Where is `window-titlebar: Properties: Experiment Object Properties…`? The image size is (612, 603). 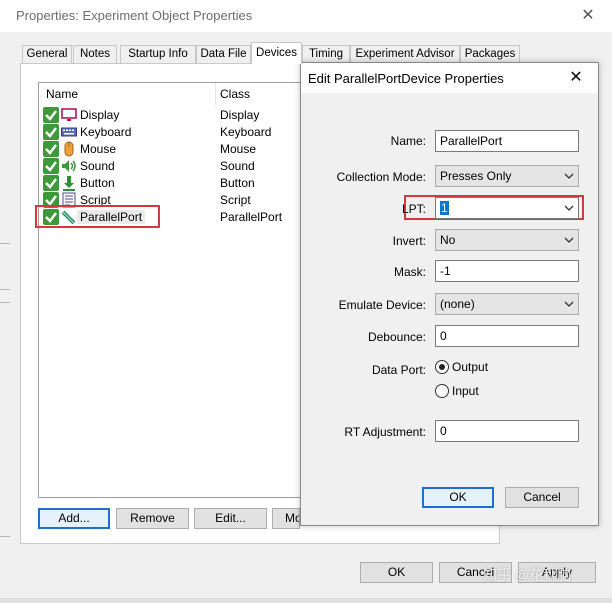 window-titlebar: Properties: Experiment Object Properties… is located at coordinates (306, 16).